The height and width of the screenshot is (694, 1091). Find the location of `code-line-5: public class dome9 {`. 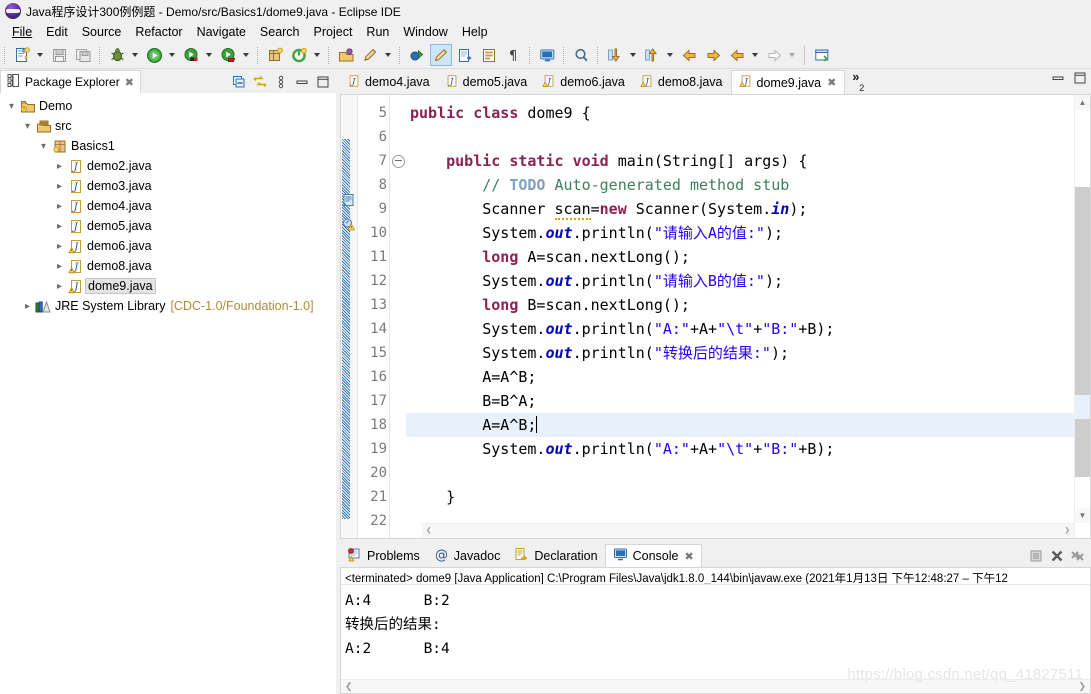

code-line-5: public class dome9 { is located at coordinates (740, 113).